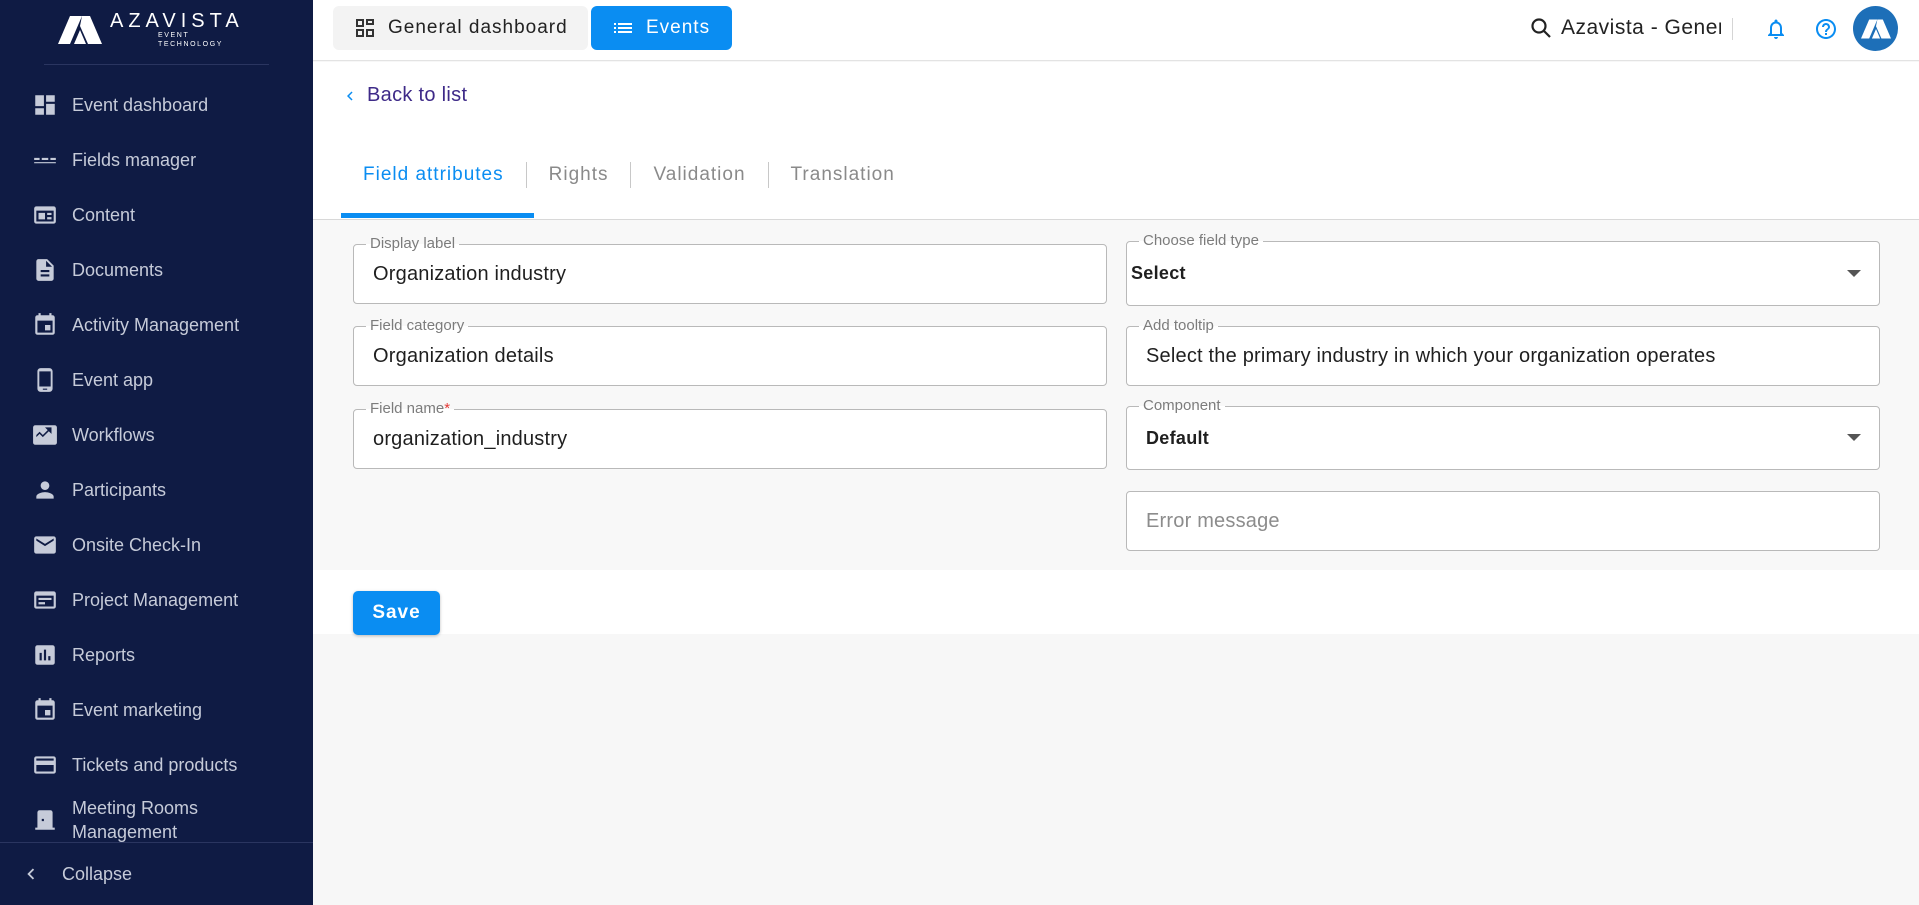 This screenshot has width=1919, height=905. Describe the element at coordinates (478, 27) in the screenshot. I see `general-dashboard-label: General dashboard` at that location.